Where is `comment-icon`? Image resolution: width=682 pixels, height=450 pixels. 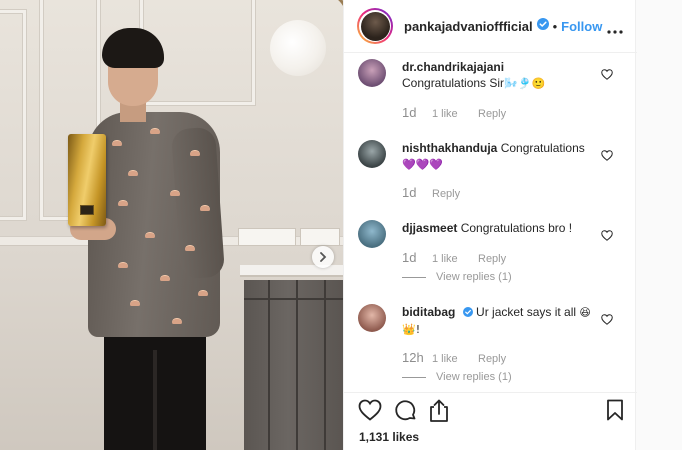 comment-icon is located at coordinates (406, 413).